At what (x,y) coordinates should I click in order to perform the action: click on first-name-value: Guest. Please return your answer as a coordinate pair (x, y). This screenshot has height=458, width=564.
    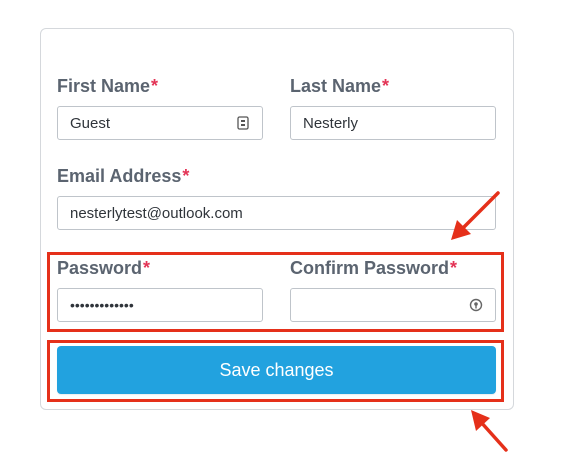
    Looking at the image, I should click on (90, 123).